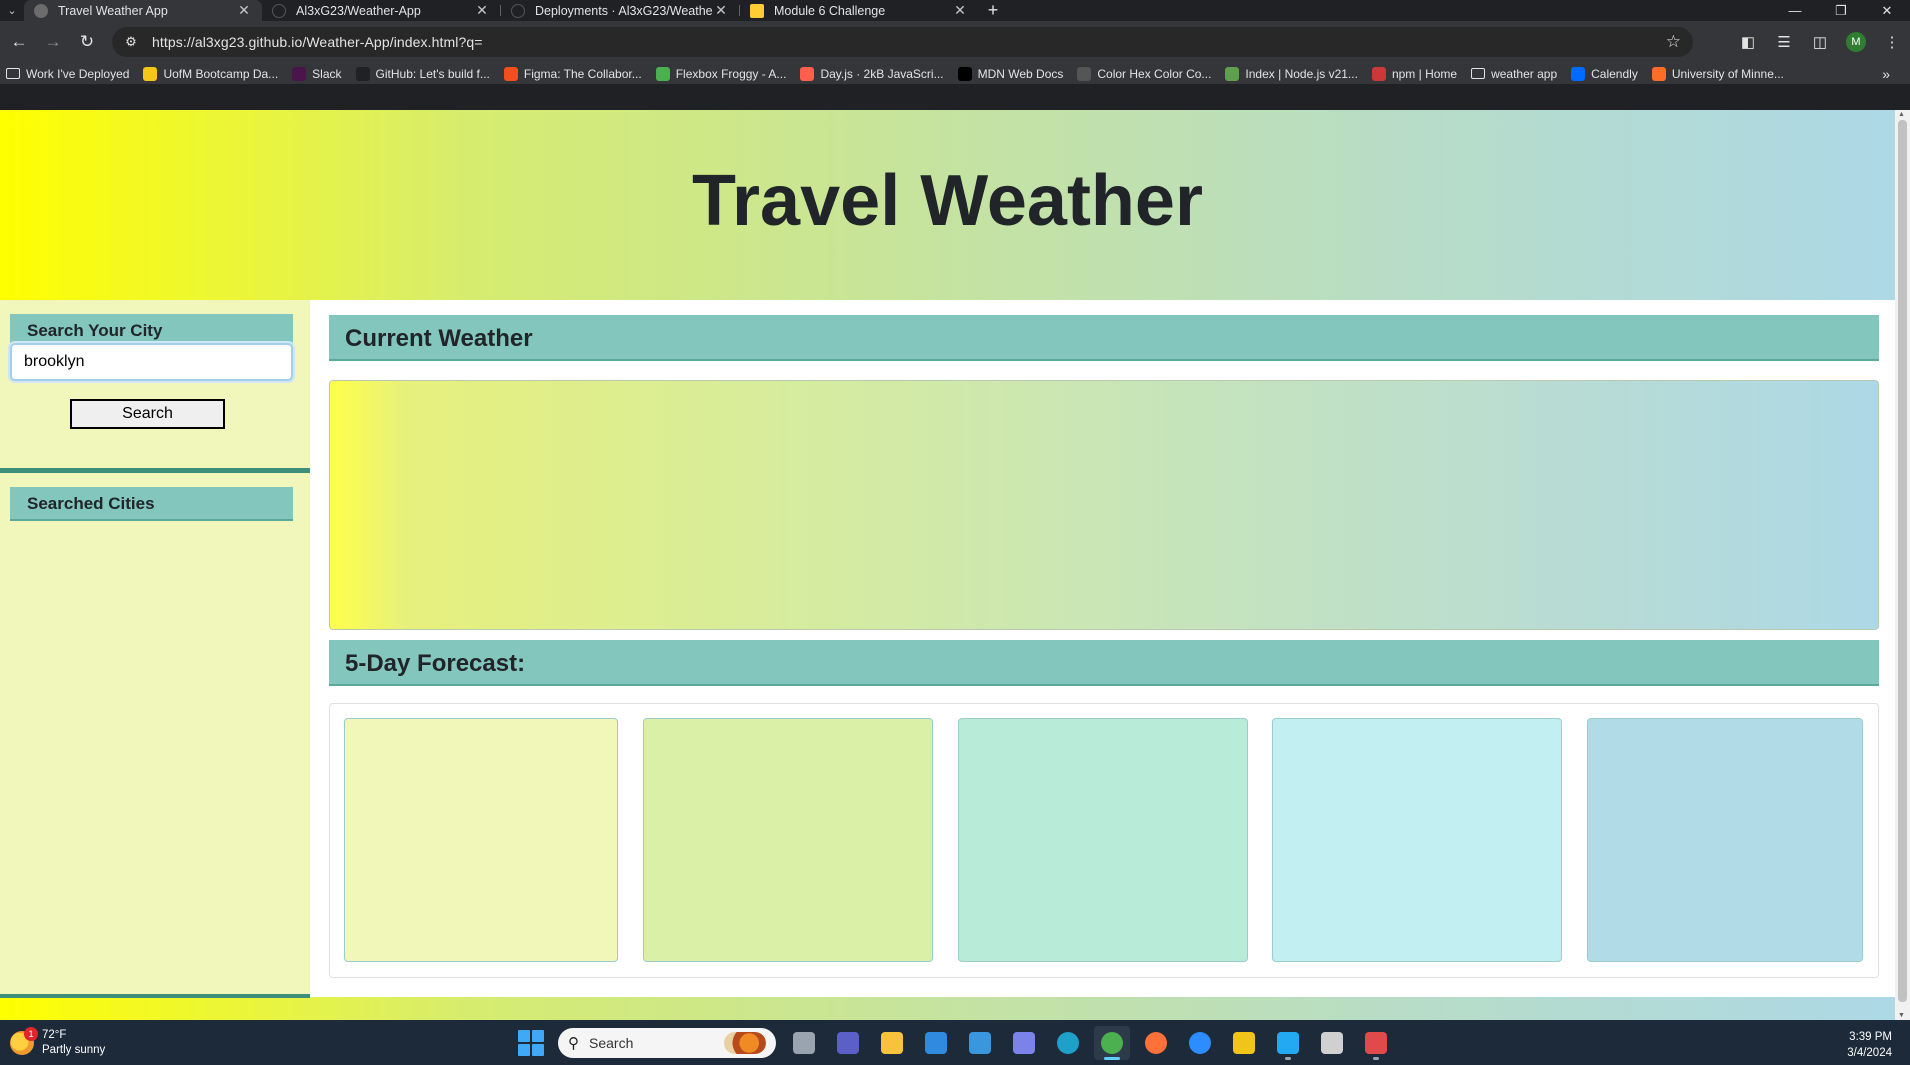 The width and height of the screenshot is (1910, 1065). Describe the element at coordinates (155, 470) in the screenshot. I see `sidebar-divider` at that location.